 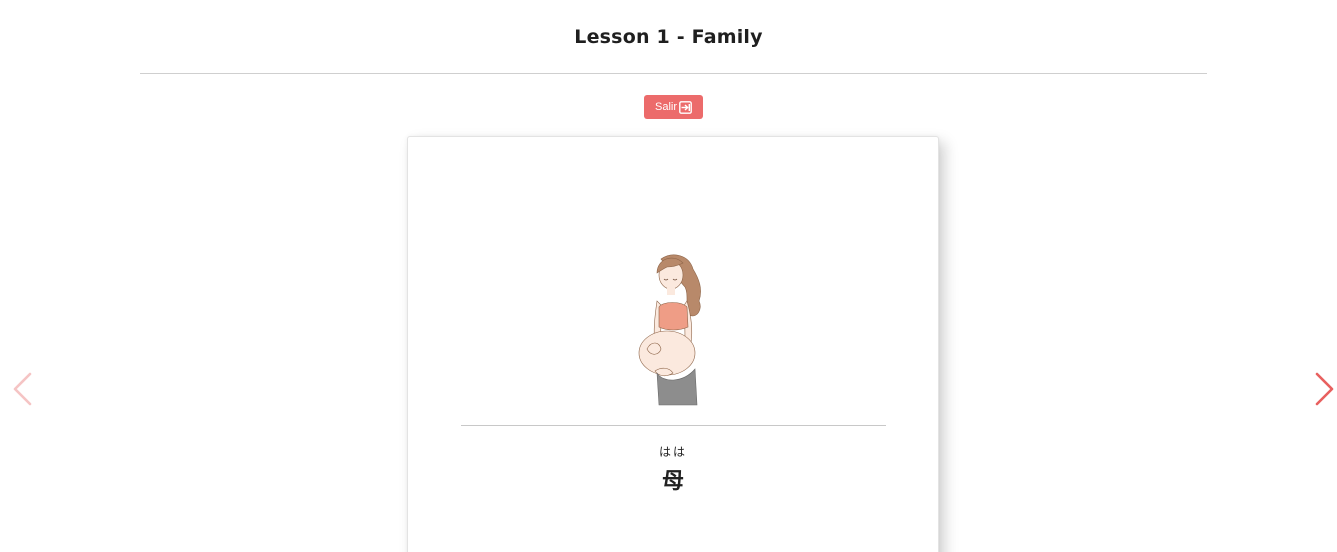 I want to click on previous-card-button, so click(x=23, y=389).